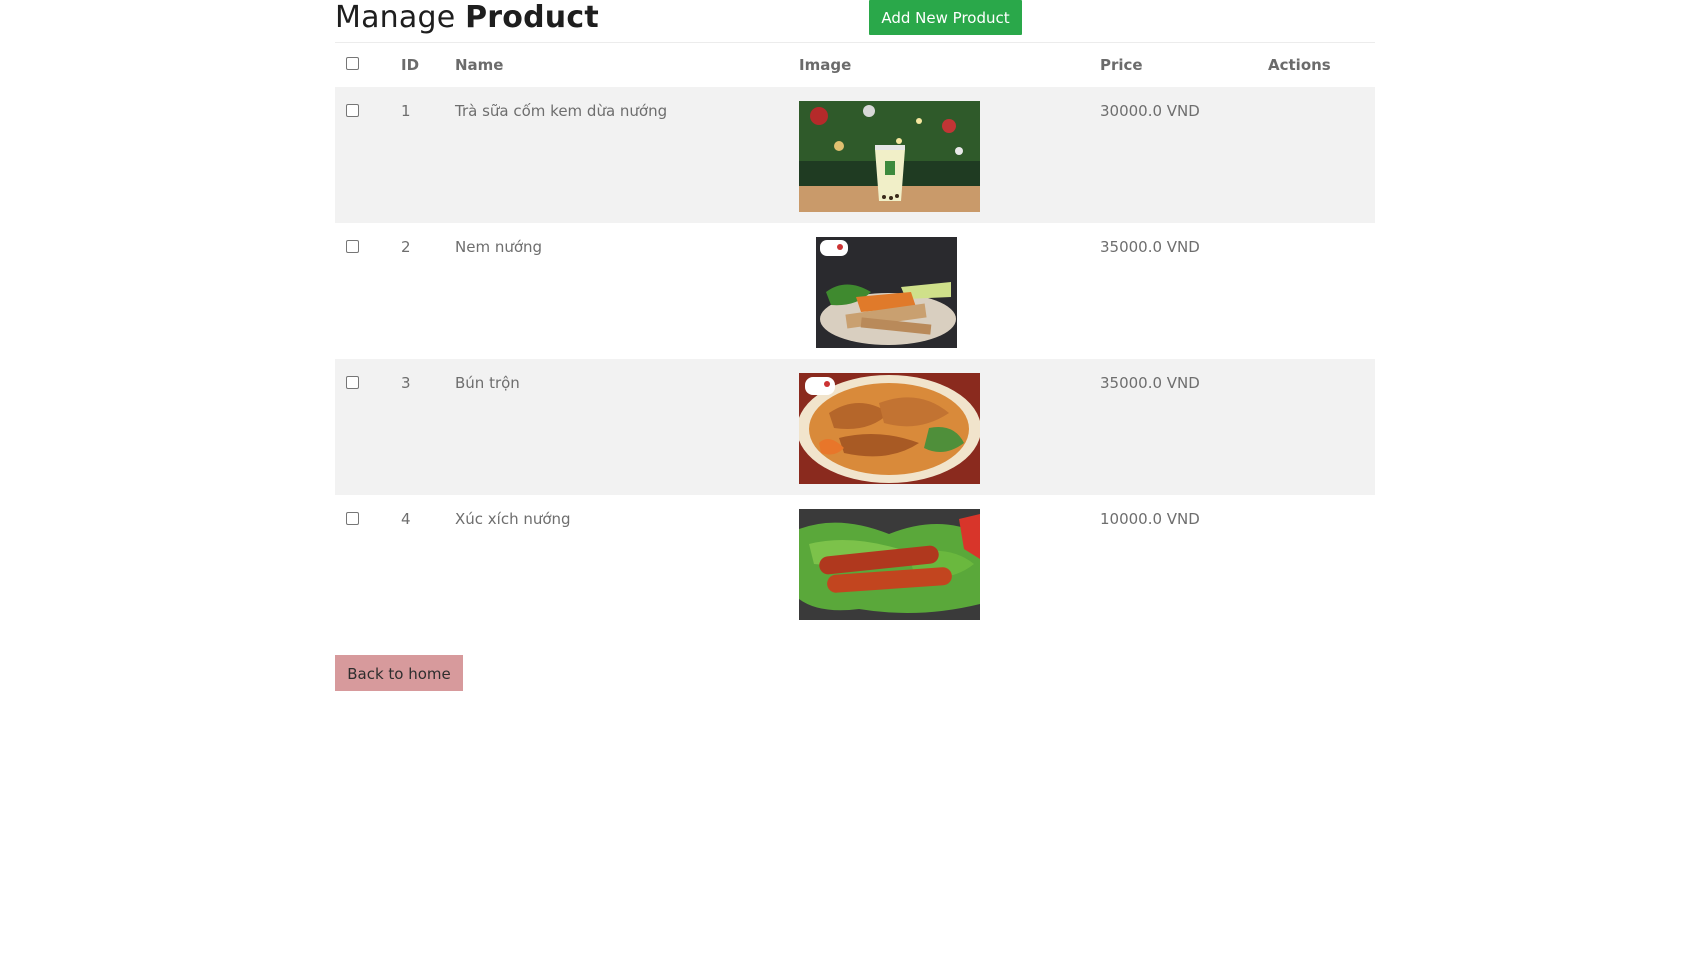 This screenshot has width=1694, height=961. Describe the element at coordinates (406, 519) in the screenshot. I see `row-id: 4` at that location.